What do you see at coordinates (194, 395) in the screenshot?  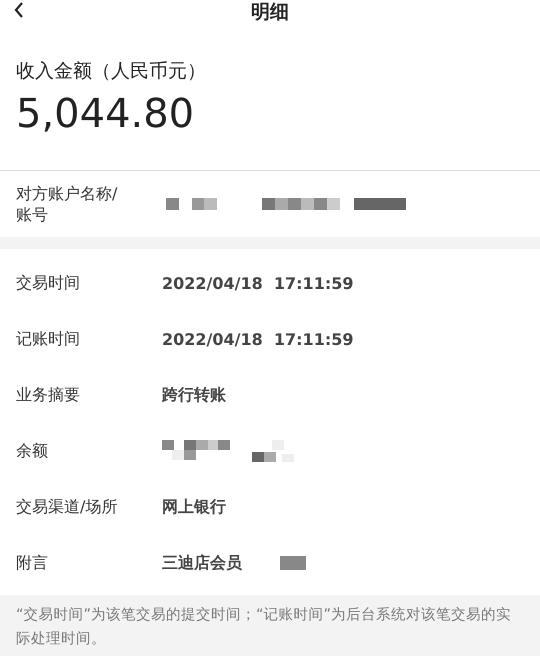 I see `field-value: 跨行转账` at bounding box center [194, 395].